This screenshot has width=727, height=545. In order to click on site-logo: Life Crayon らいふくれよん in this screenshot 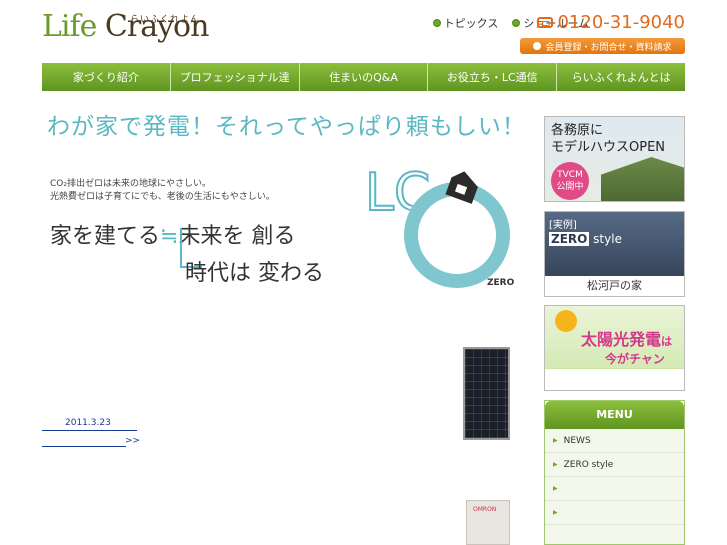, I will do `click(125, 32)`.